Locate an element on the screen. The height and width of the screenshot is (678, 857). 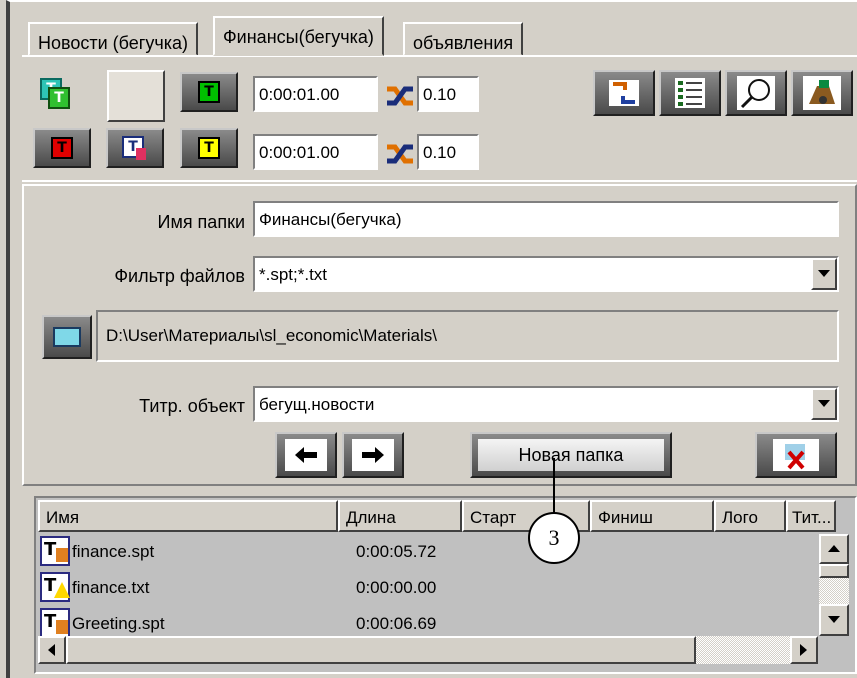
file-filter-dropdown-button is located at coordinates (824, 274).